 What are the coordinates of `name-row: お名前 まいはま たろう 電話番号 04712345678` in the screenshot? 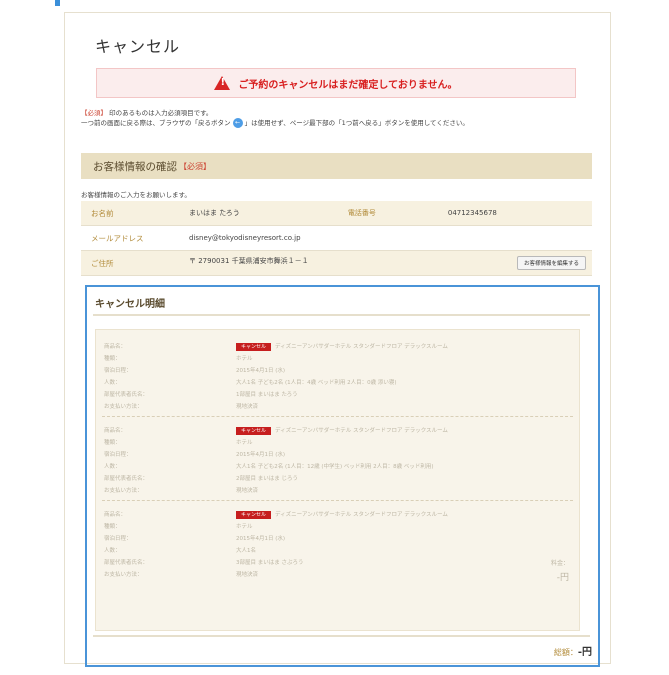 It's located at (336, 213).